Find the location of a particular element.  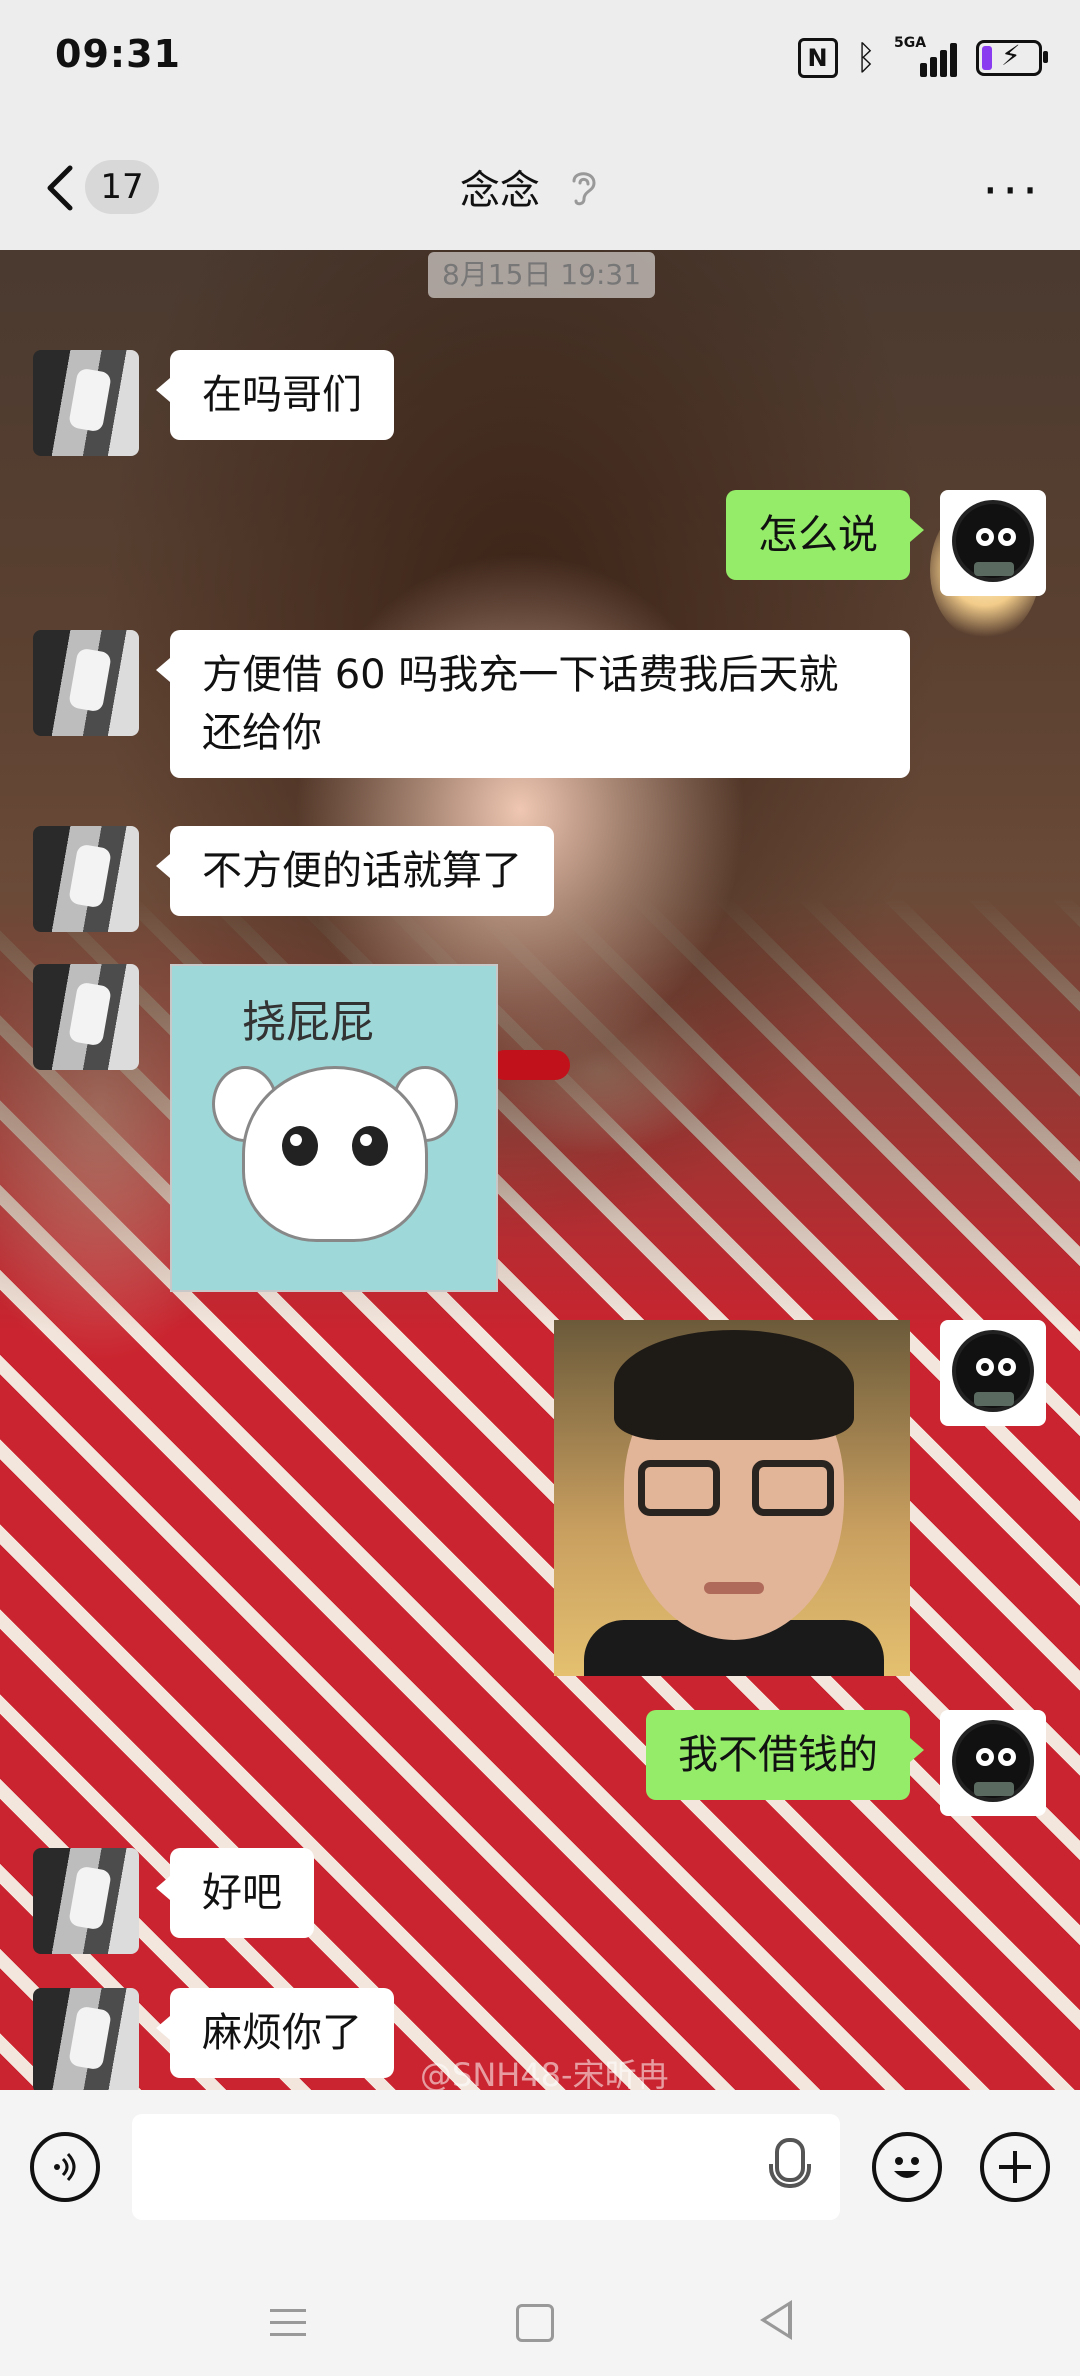

contact-name: 念念 is located at coordinates (500, 191).